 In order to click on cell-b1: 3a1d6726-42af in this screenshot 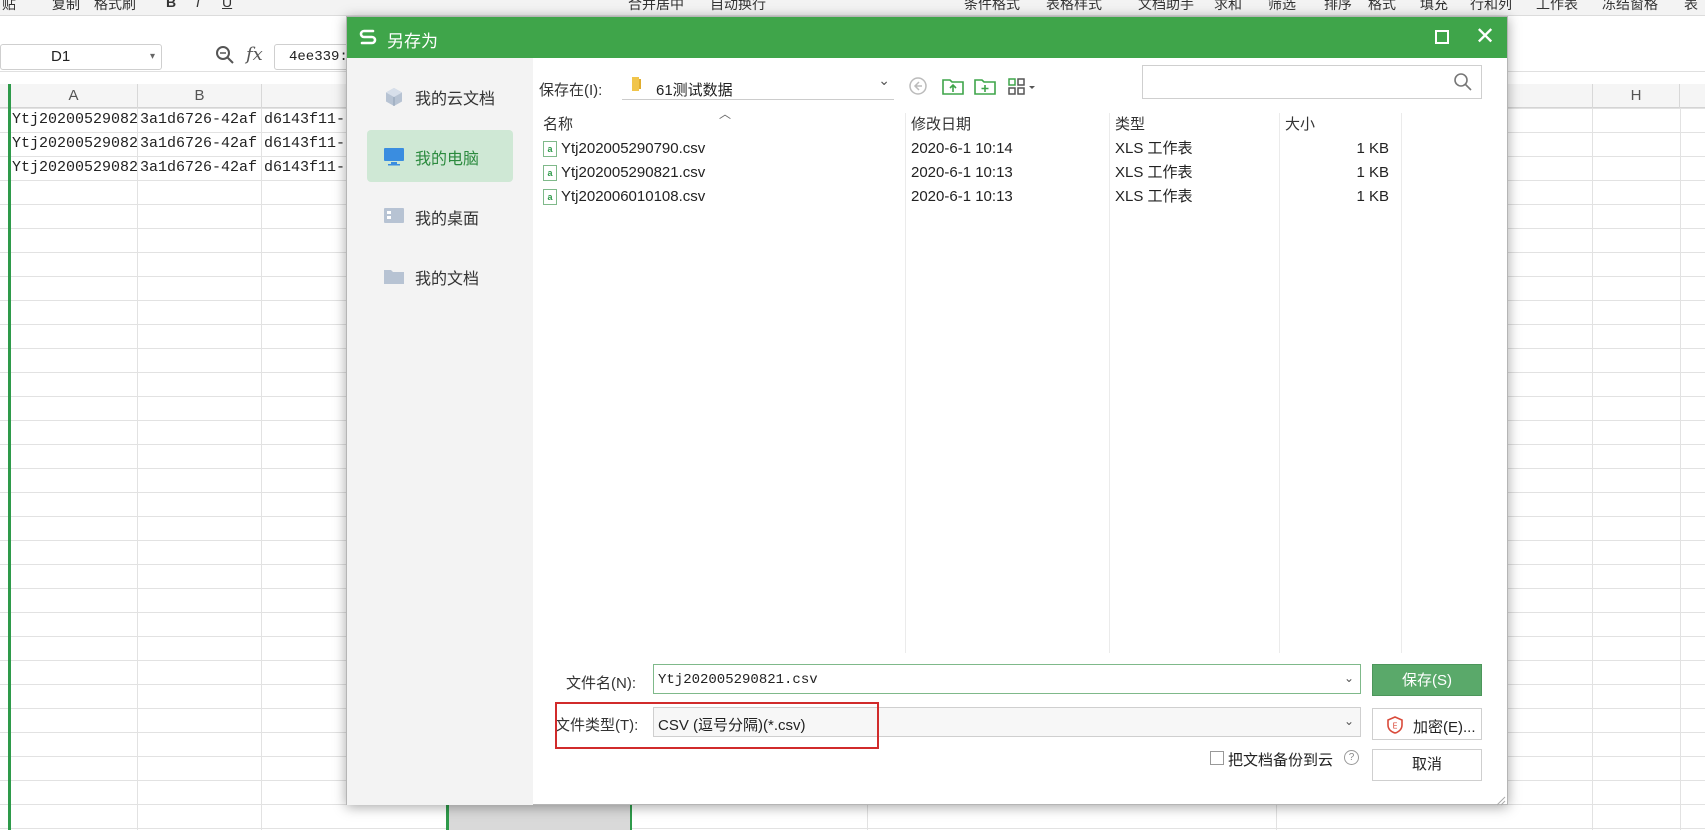, I will do `click(199, 120)`.